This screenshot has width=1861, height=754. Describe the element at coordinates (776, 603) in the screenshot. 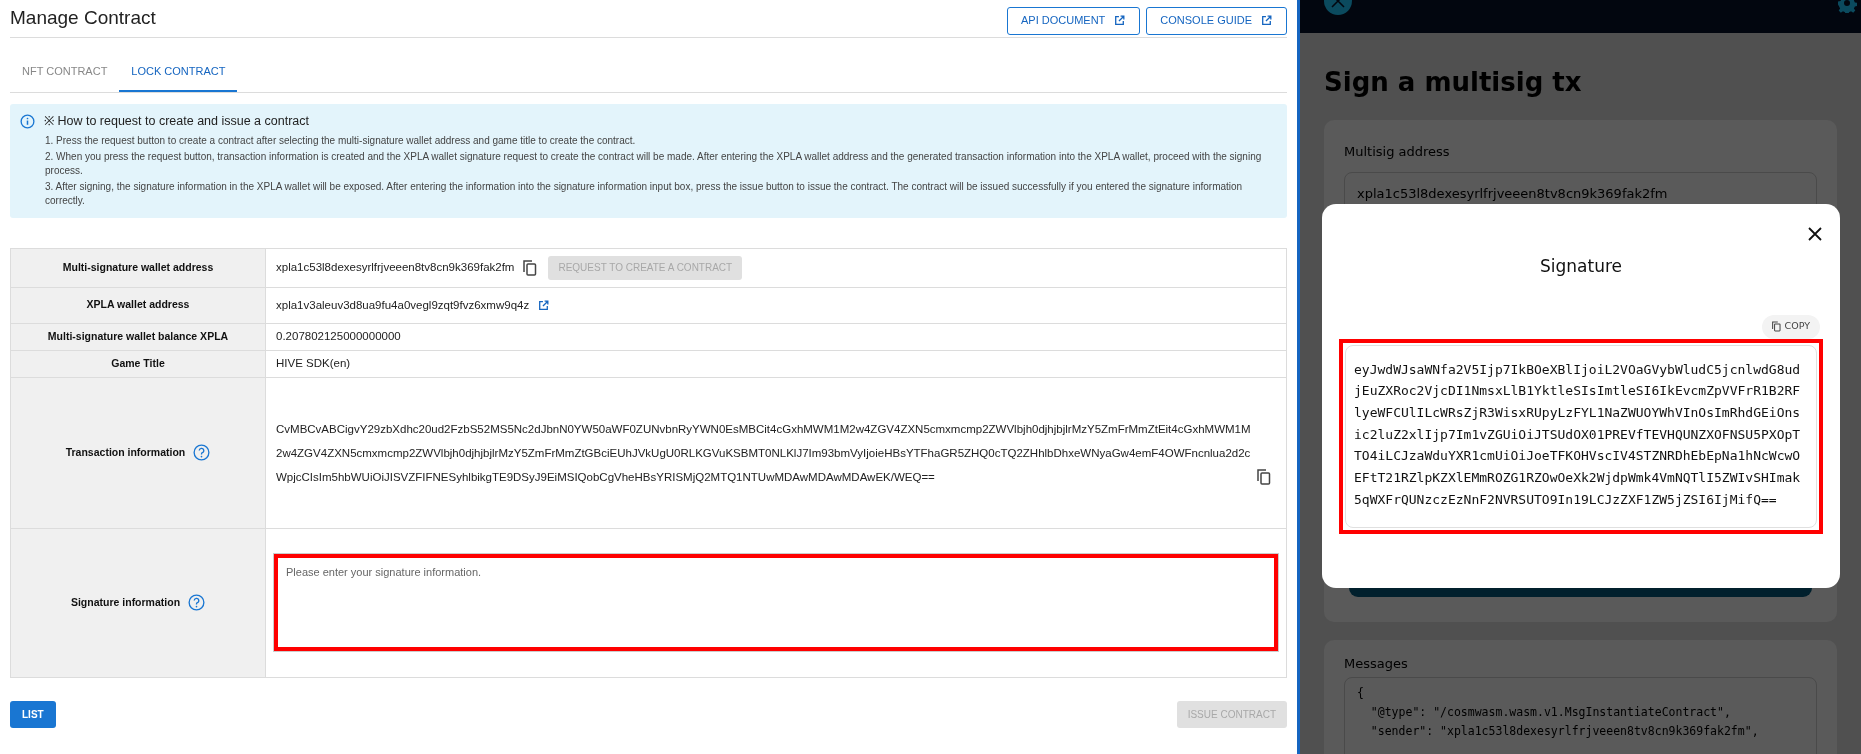

I see `signature-input: Please enter your signature information.` at that location.